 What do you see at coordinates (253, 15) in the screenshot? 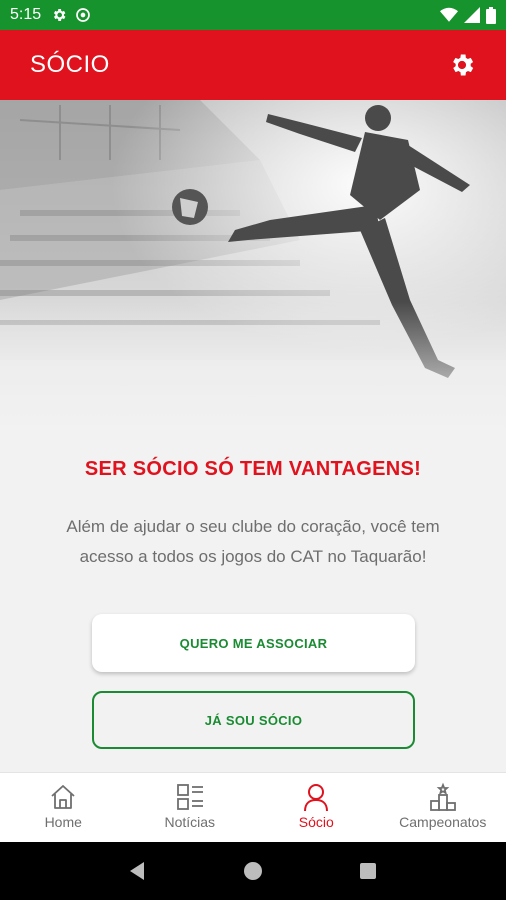
I see `status-bar: 5:15` at bounding box center [253, 15].